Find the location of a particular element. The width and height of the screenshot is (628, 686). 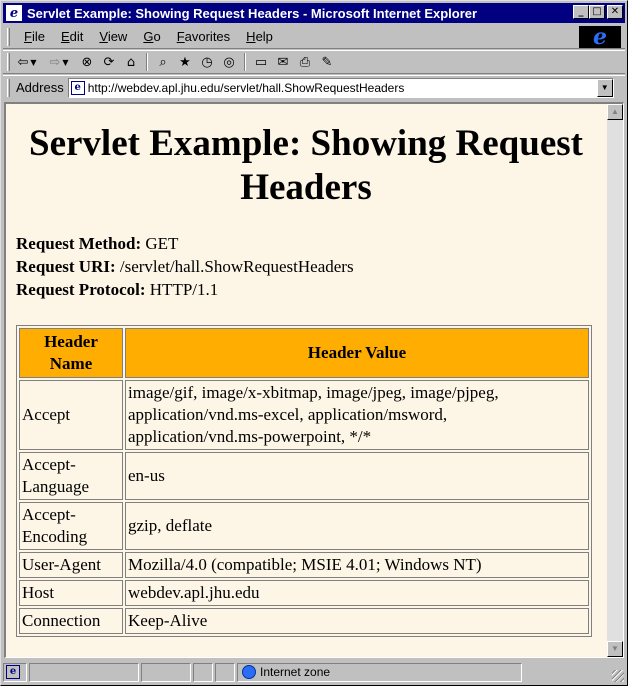

status-bar: e Internet zone is located at coordinates (314, 672).